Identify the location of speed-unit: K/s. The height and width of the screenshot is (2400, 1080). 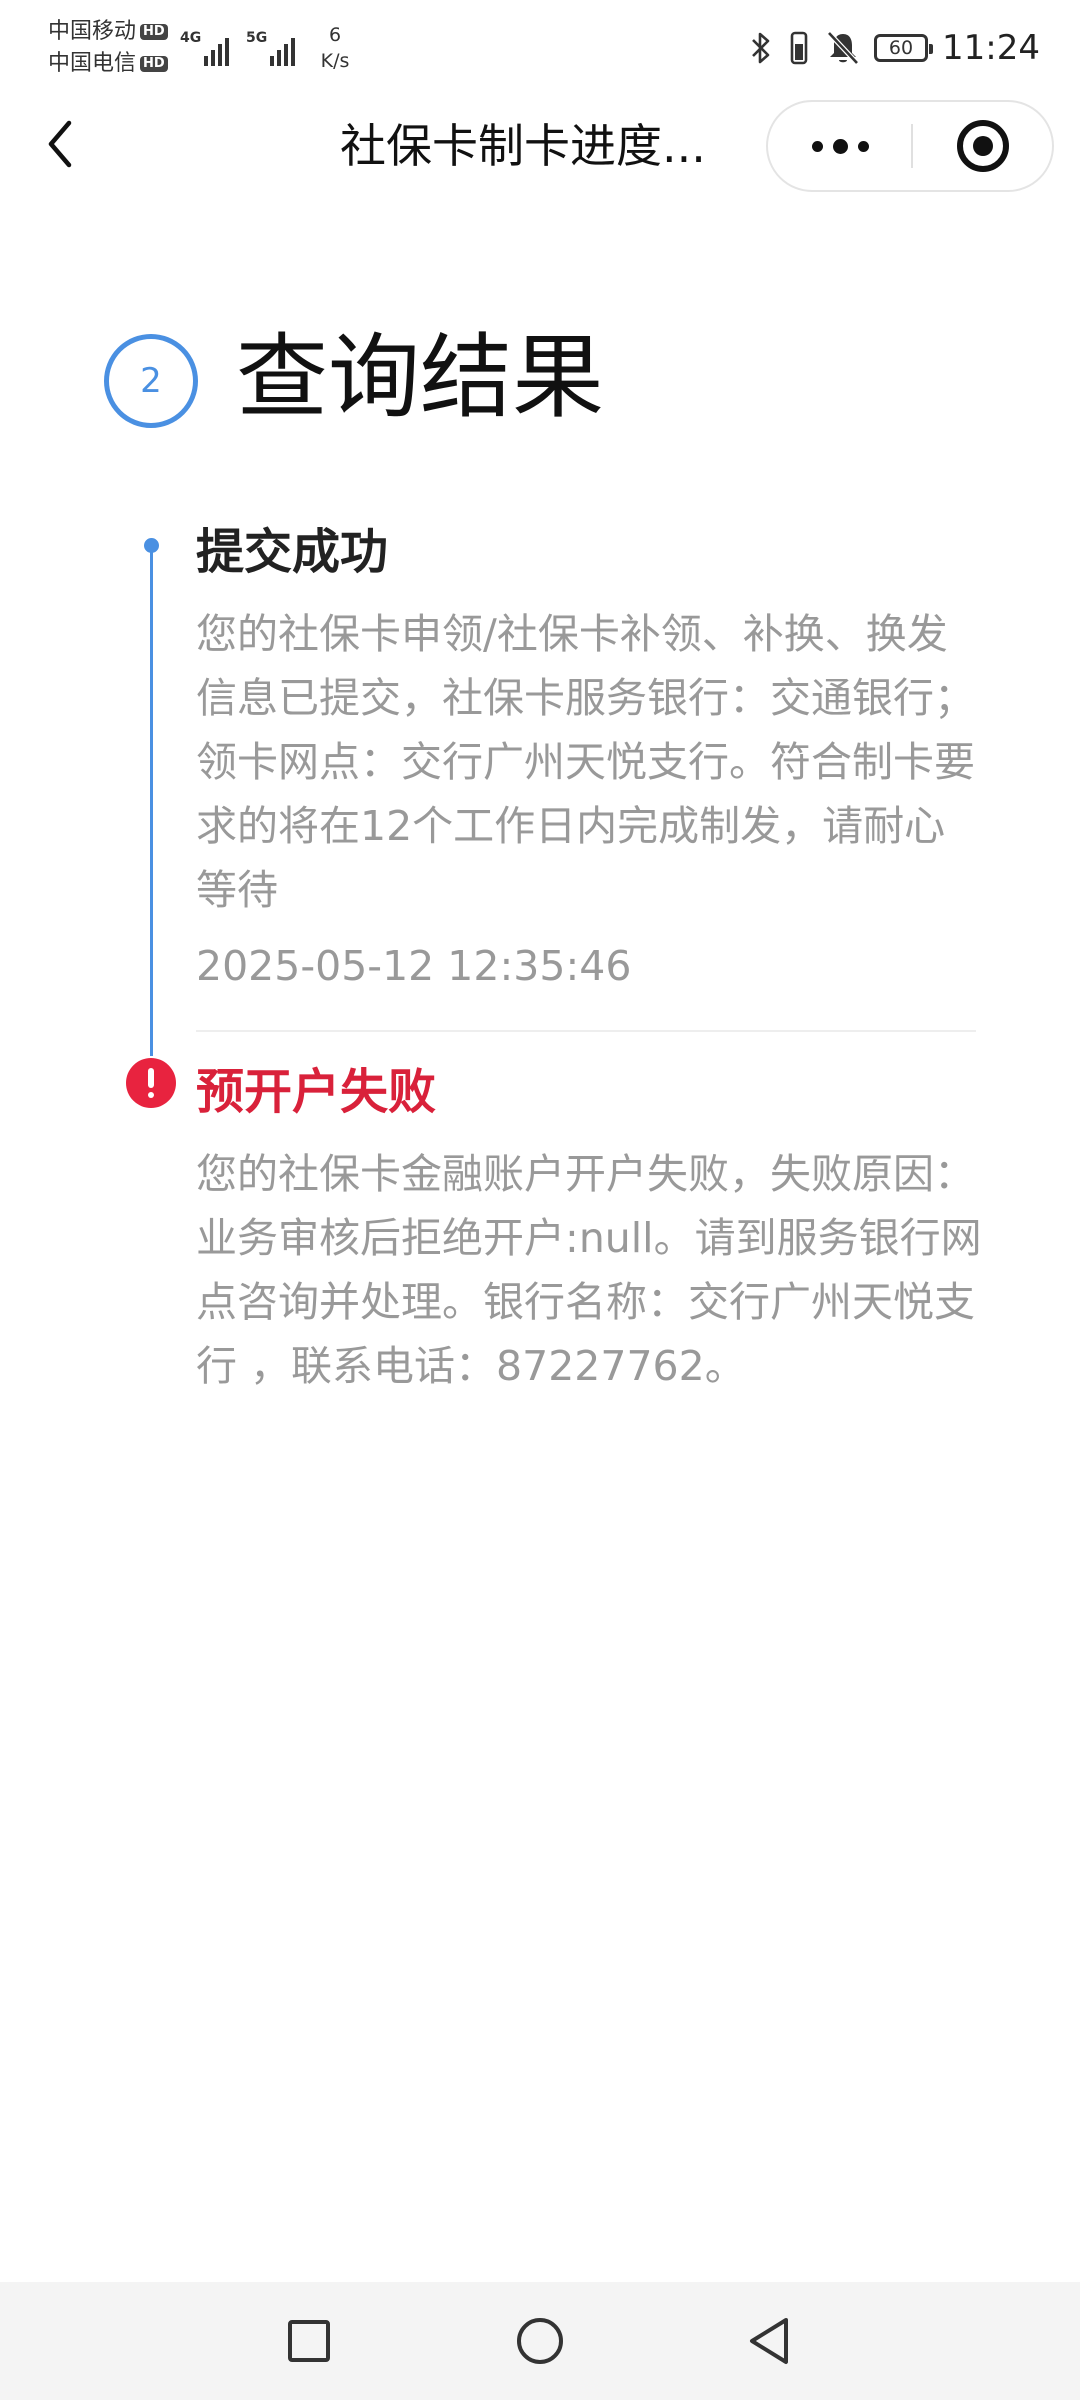
(335, 61).